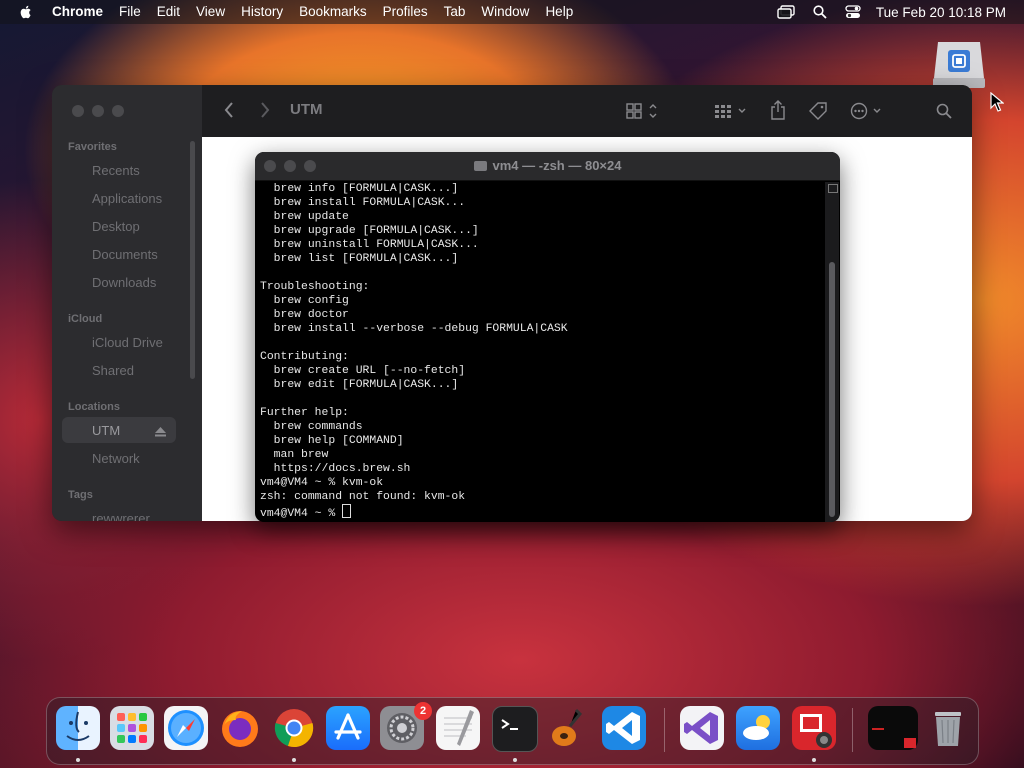 The image size is (1024, 768). I want to click on chrome-icon, so click(294, 728).